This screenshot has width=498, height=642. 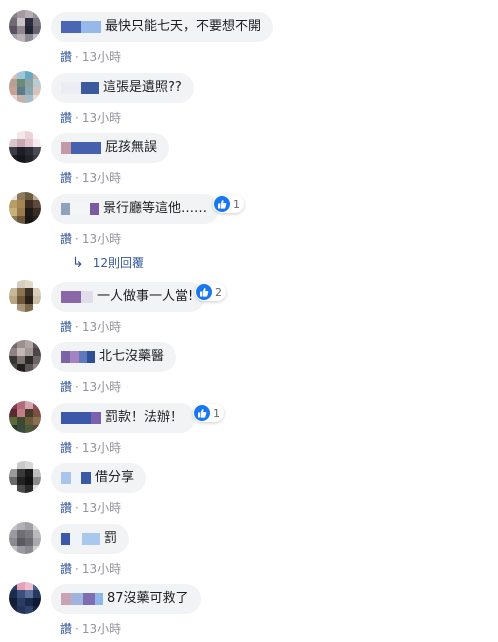 What do you see at coordinates (131, 147) in the screenshot?
I see `comment-text: 屁孩無誤` at bounding box center [131, 147].